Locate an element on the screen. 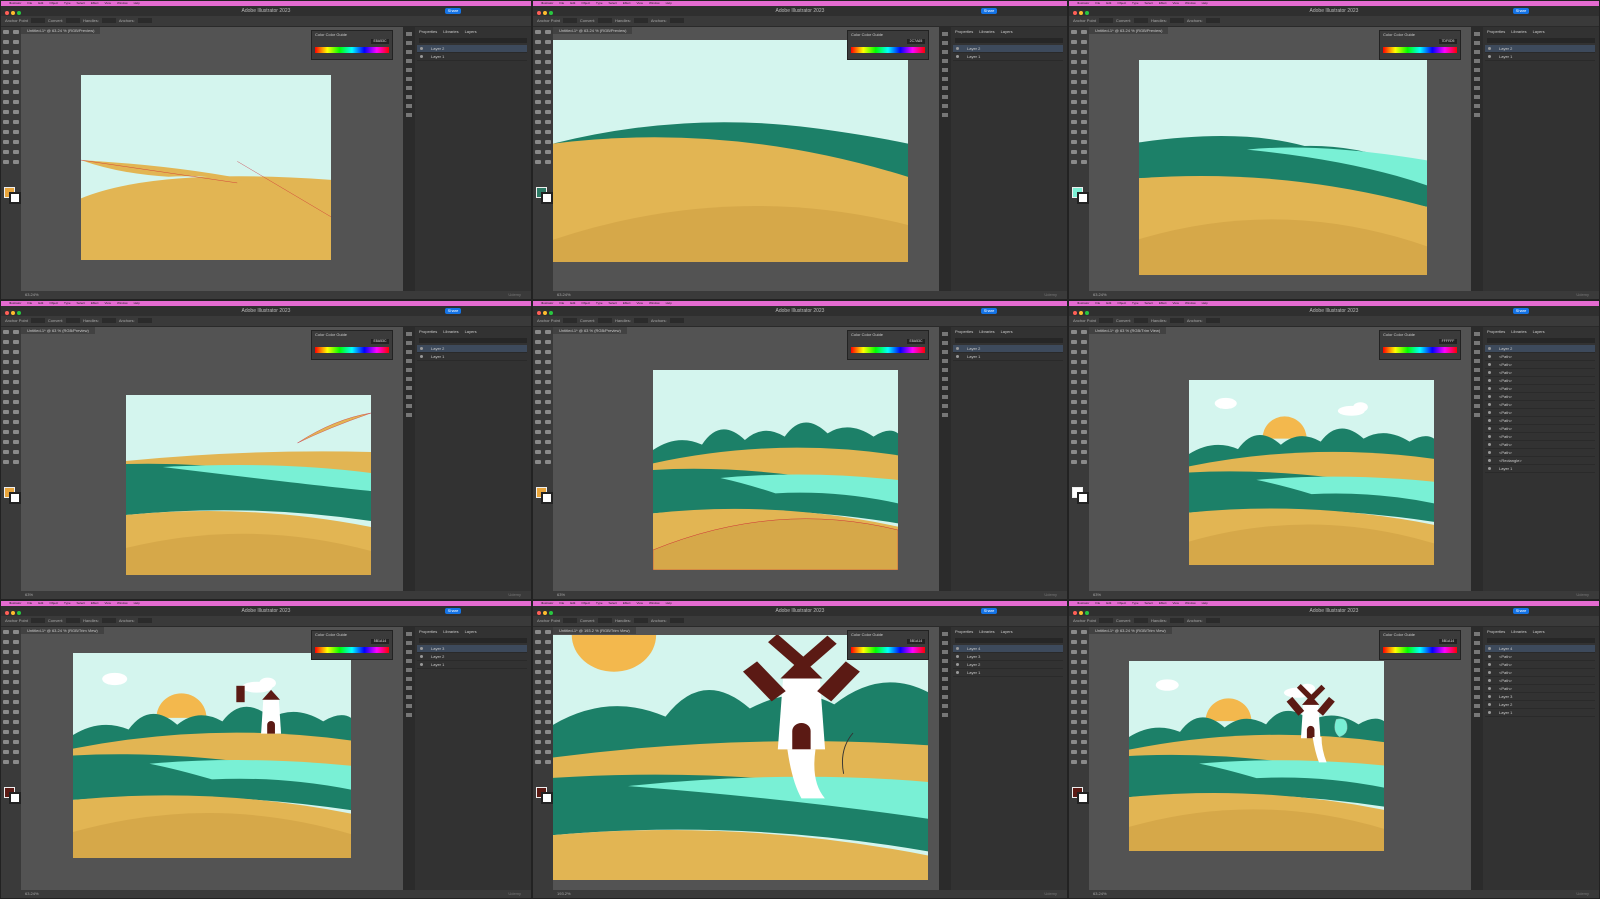 The width and height of the screenshot is (1600, 899). stroke-swatch is located at coordinates (547, 798).